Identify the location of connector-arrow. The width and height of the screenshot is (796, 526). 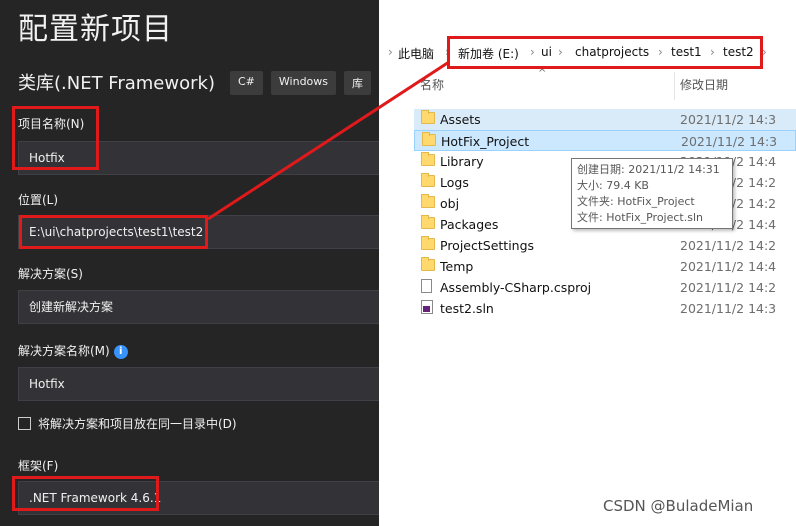
(328, 140).